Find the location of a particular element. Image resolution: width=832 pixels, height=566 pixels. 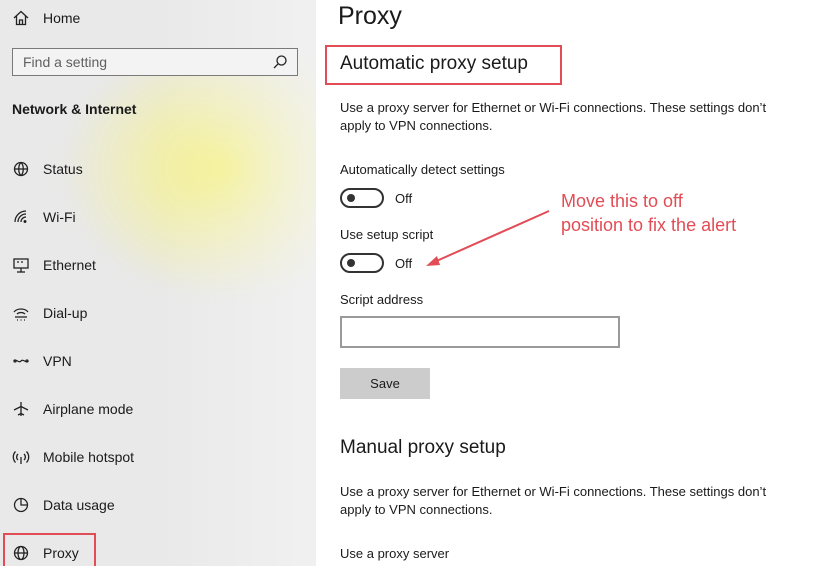

sidebar-item-hotspot: Mobile hotspot is located at coordinates (73, 457).